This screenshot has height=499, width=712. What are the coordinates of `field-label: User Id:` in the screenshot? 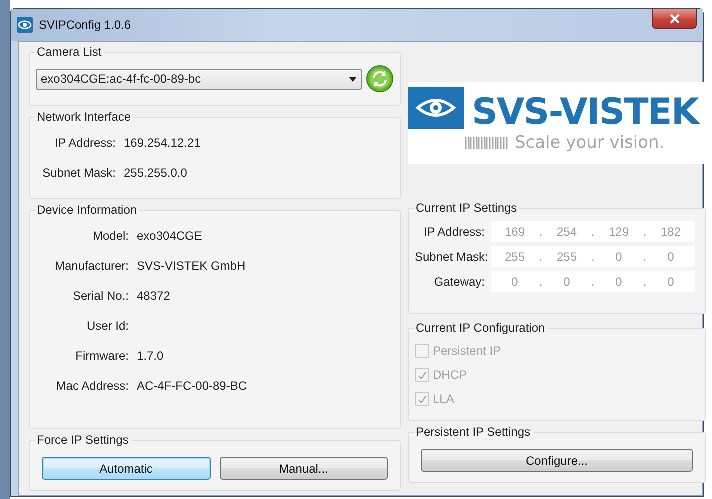 It's located at (107, 326).